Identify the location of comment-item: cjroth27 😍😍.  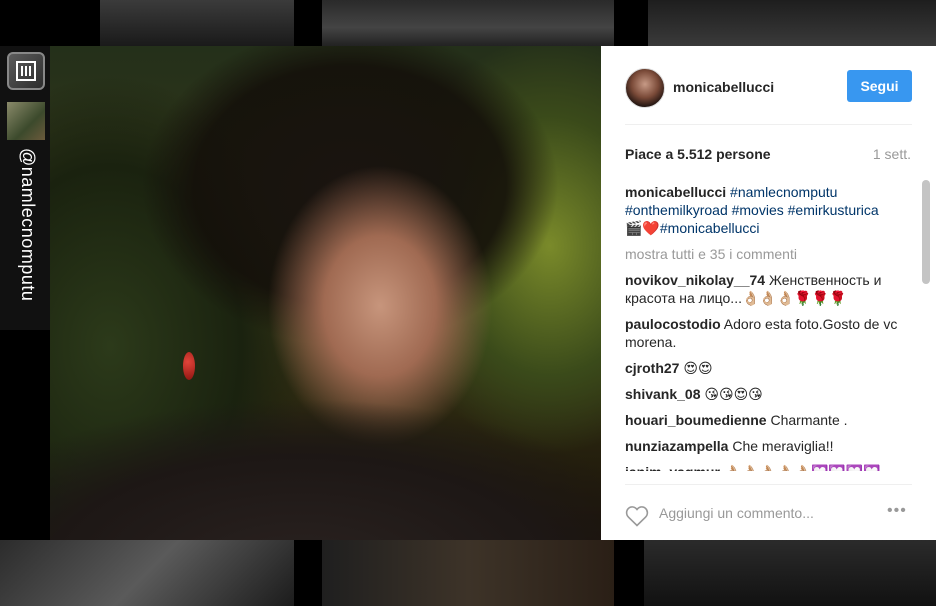
(770, 368).